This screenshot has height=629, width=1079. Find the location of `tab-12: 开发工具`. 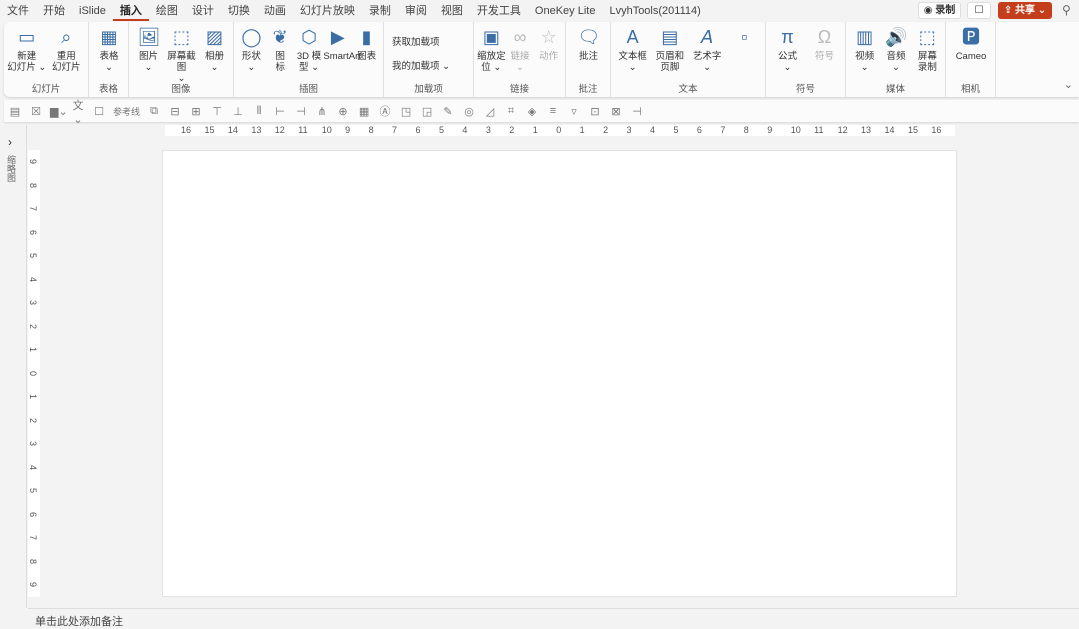

tab-12: 开发工具 is located at coordinates (499, 11).